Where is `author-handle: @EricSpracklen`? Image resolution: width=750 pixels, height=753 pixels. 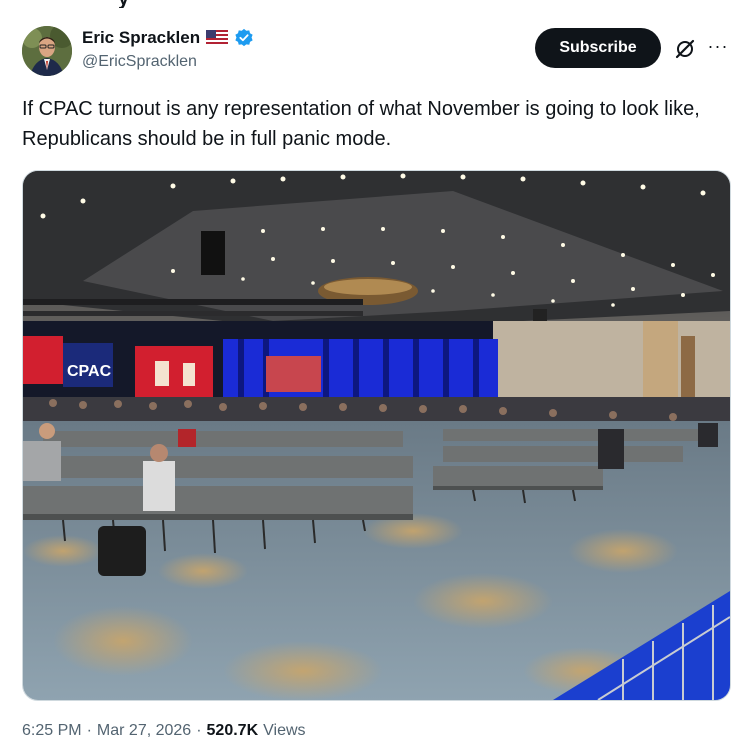 author-handle: @EricSpracklen is located at coordinates (139, 62).